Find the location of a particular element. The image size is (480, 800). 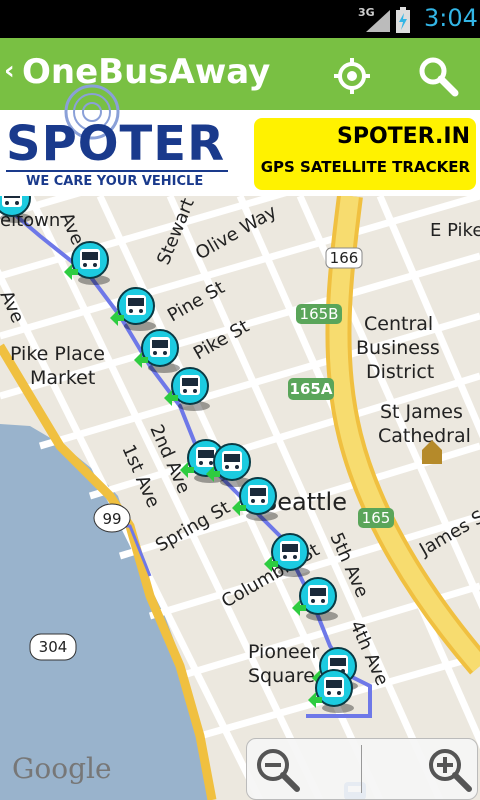

place-st-james: St James is located at coordinates (421, 412).